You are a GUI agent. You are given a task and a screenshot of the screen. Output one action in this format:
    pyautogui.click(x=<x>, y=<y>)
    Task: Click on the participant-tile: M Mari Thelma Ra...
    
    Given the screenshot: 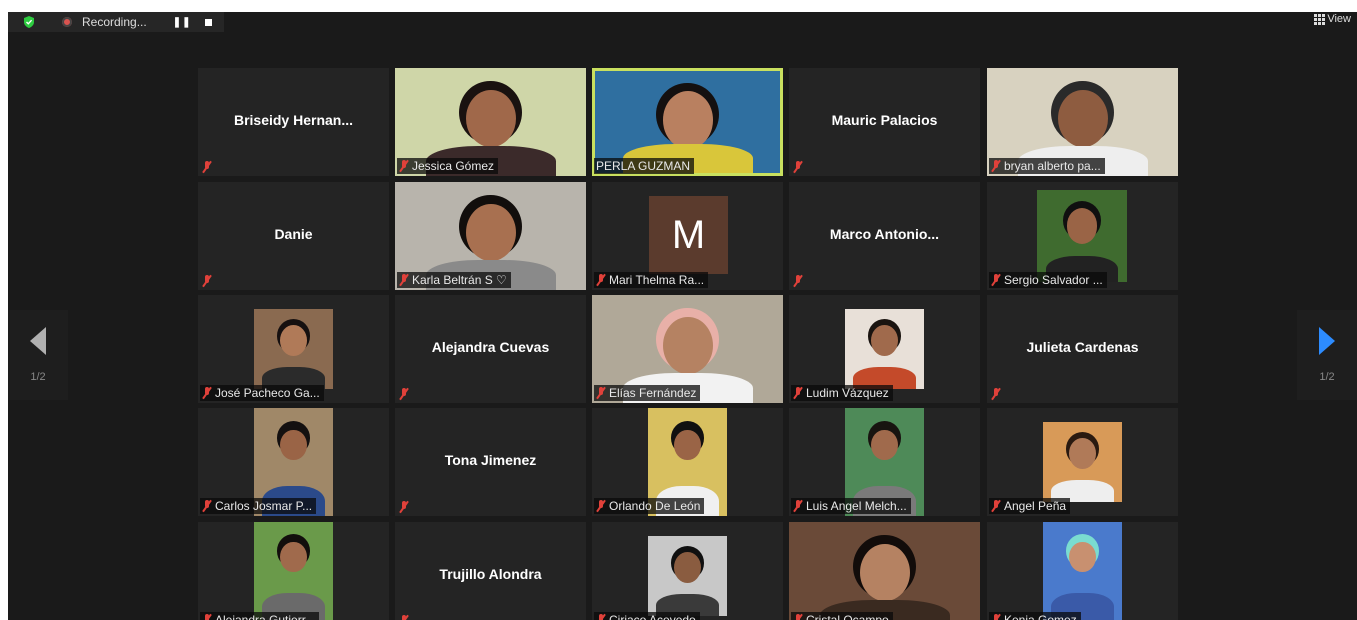 What is the action you would take?
    pyautogui.click(x=687, y=236)
    